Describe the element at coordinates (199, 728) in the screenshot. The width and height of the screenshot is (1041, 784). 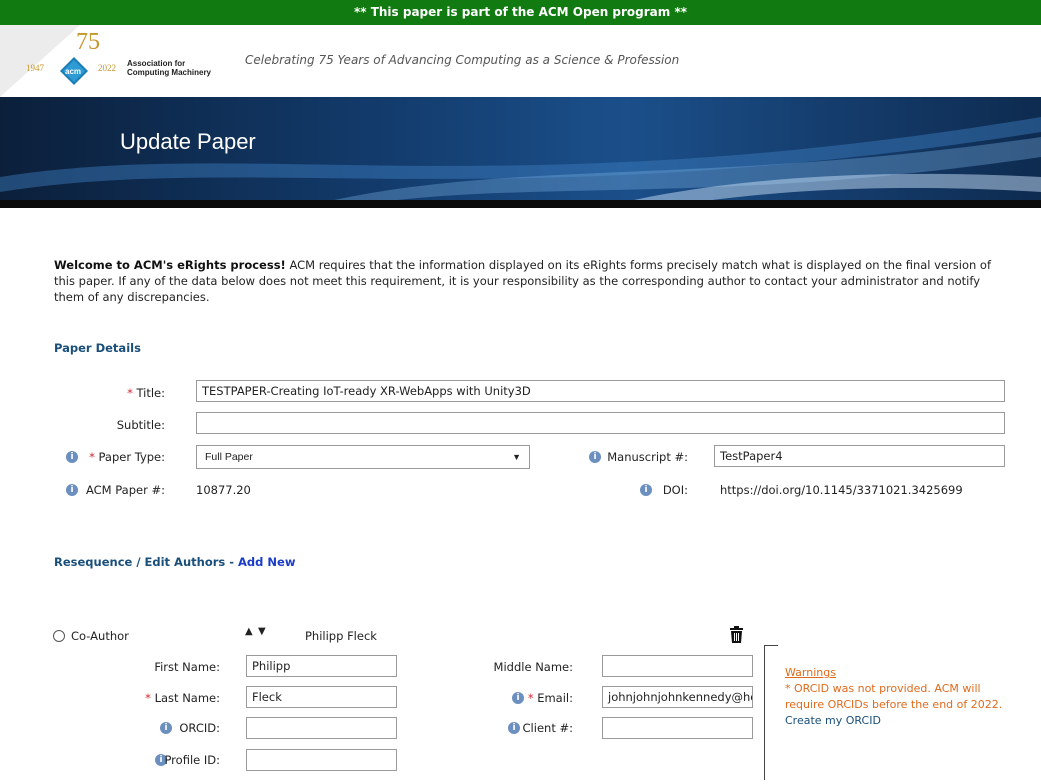
I see `orcid-label: ORCID:` at that location.